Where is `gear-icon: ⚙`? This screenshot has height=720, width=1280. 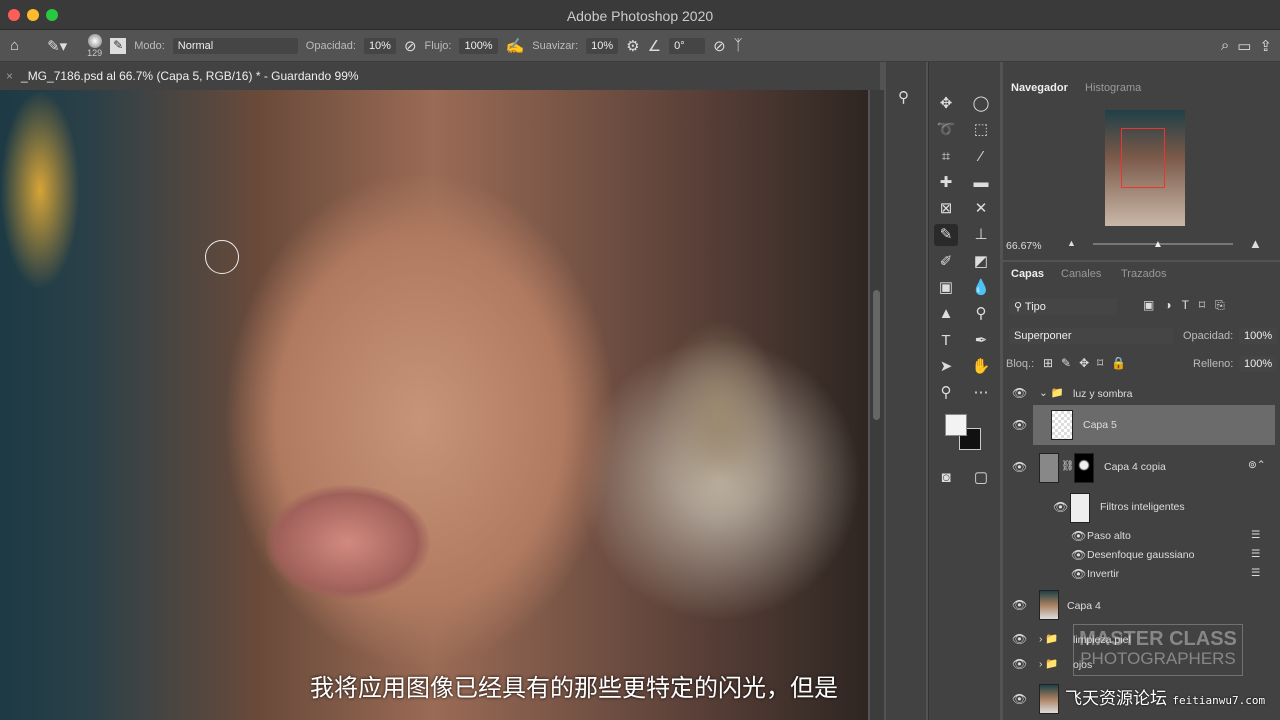 gear-icon: ⚙ is located at coordinates (632, 46).